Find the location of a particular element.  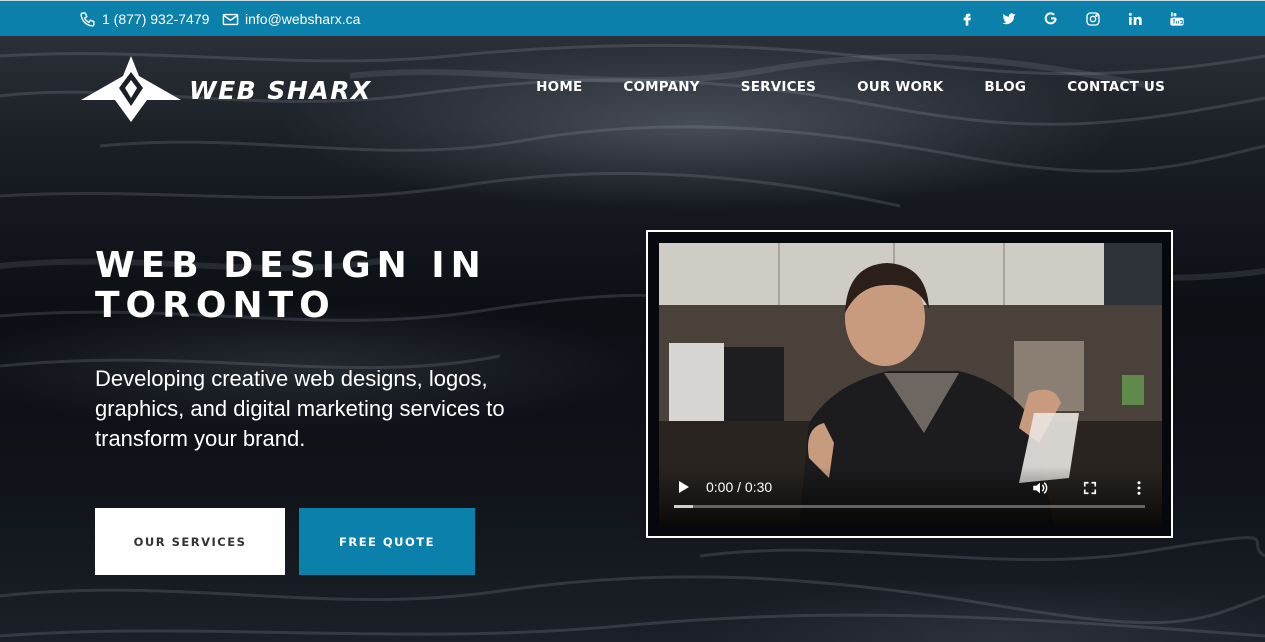

mail-icon is located at coordinates (230, 19).